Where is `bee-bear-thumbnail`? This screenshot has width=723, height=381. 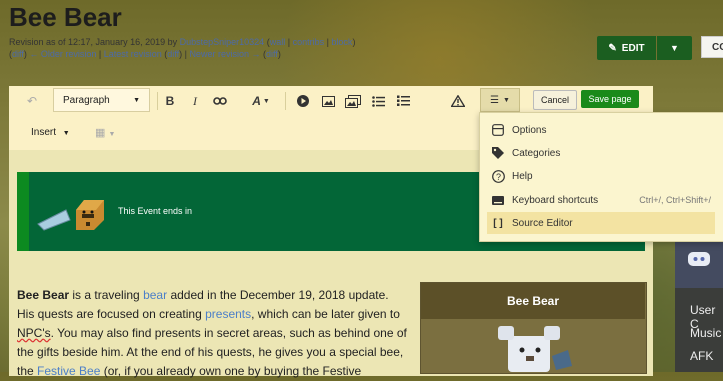 bee-bear-thumbnail is located at coordinates (72, 216).